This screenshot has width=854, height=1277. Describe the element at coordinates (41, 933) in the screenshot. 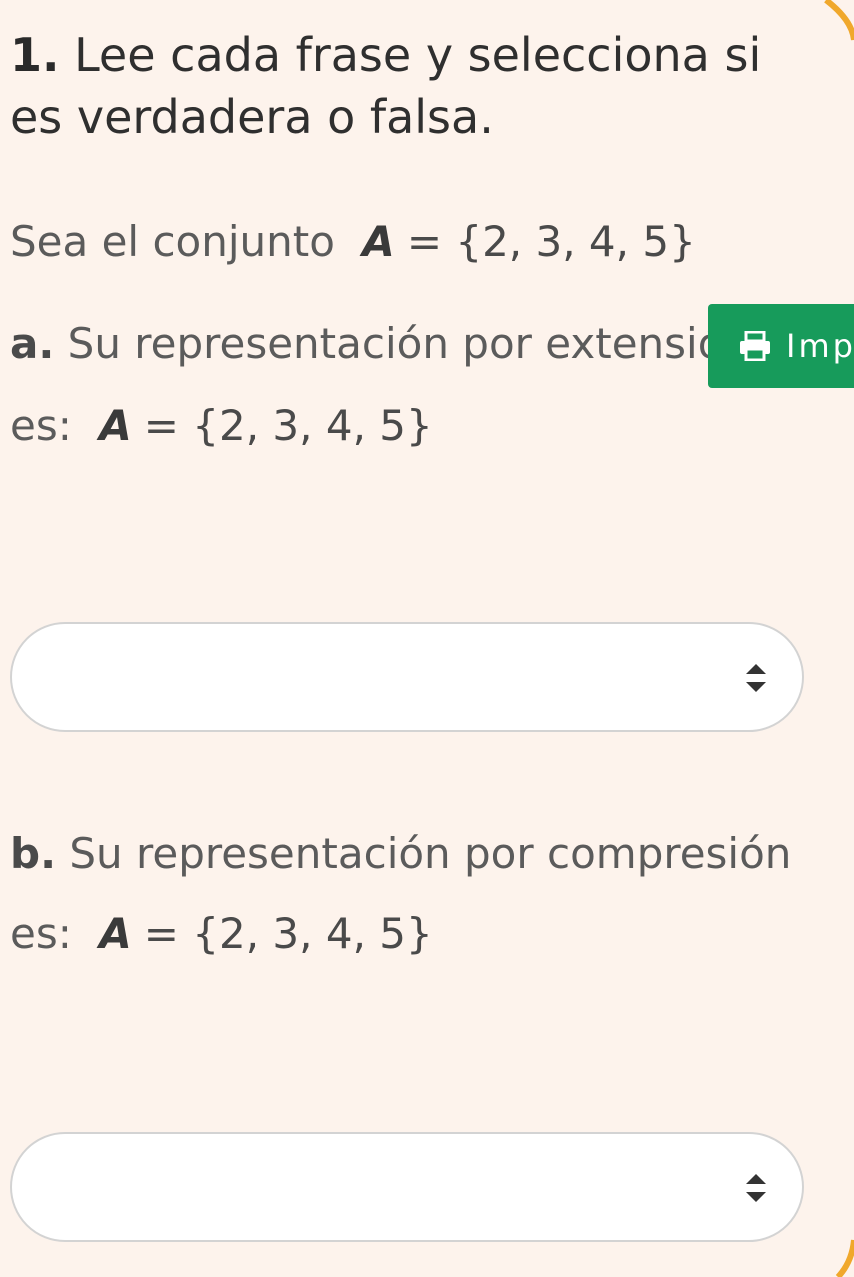

I see `item-b-text-es: es:` at that location.